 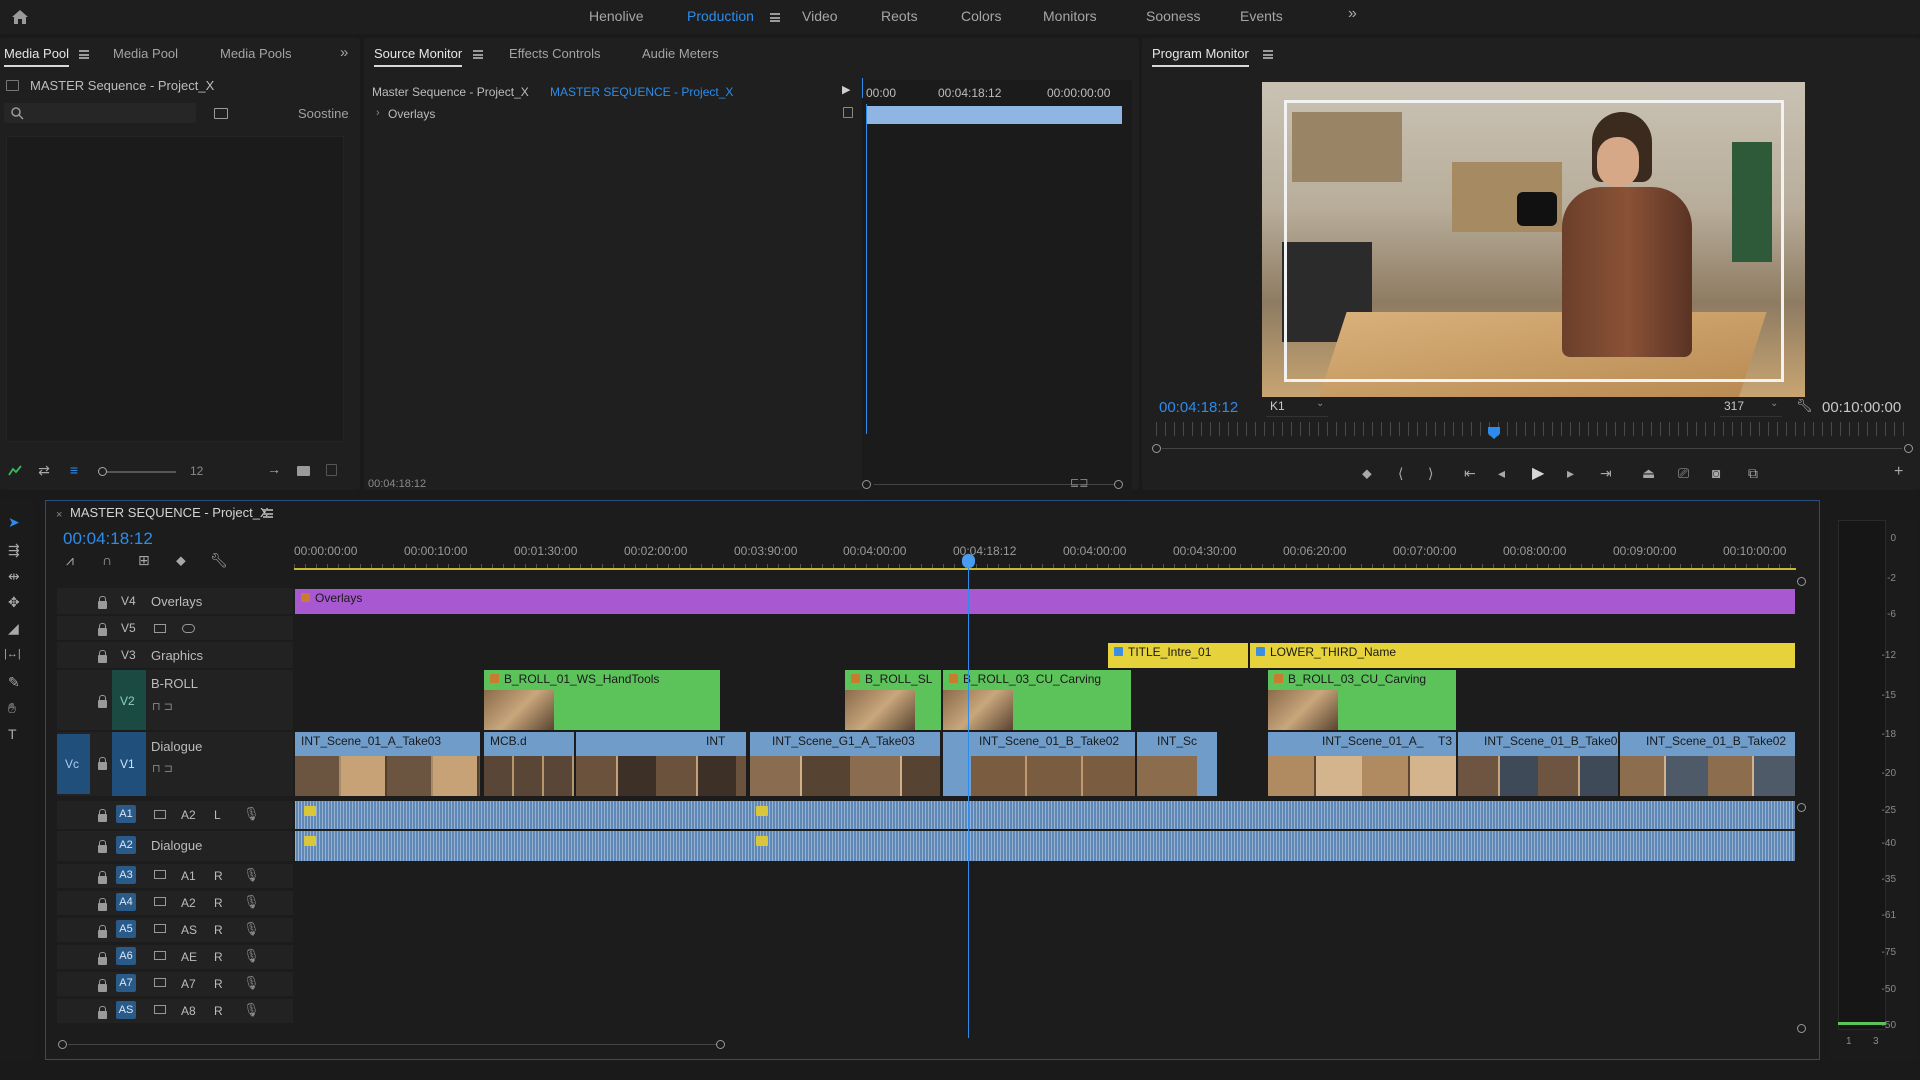 I want to click on timeline-playhead-handle, so click(x=968, y=561).